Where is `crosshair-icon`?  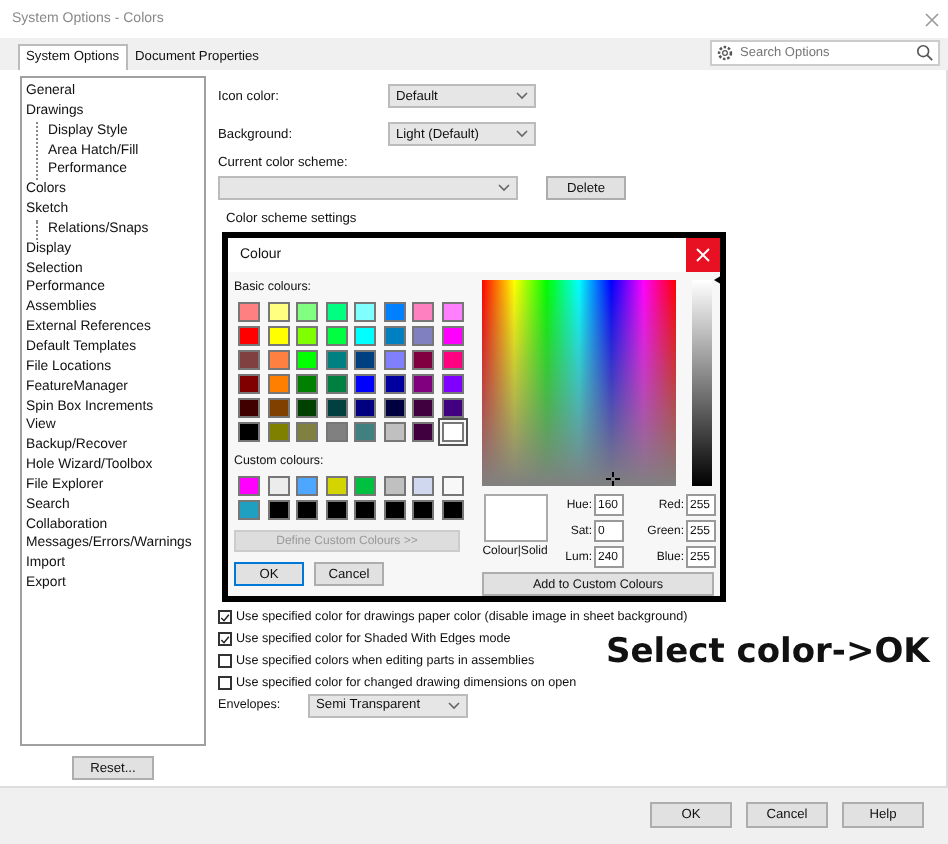
crosshair-icon is located at coordinates (613, 479).